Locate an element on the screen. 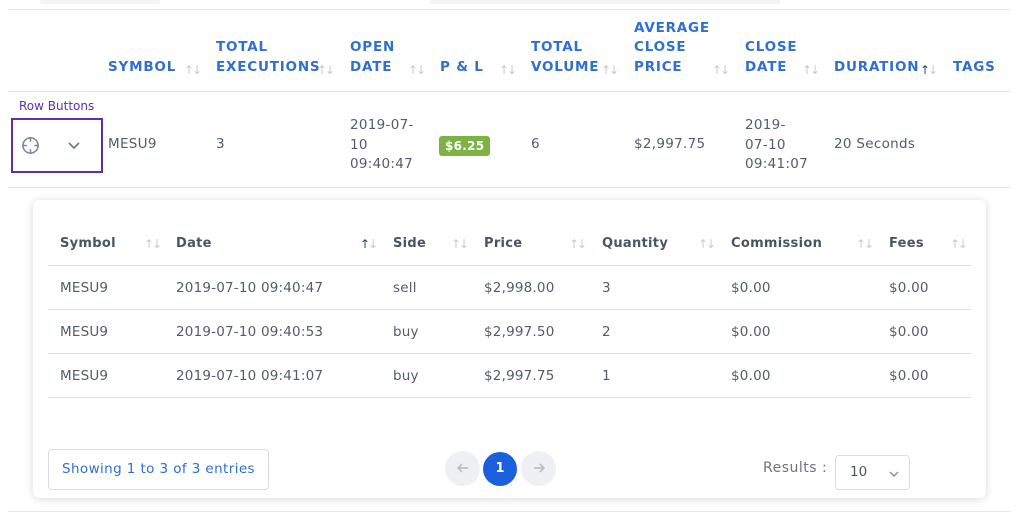 This screenshot has width=1027, height=524. cell-date: 2019-07-10 09:40:47 is located at coordinates (250, 288).